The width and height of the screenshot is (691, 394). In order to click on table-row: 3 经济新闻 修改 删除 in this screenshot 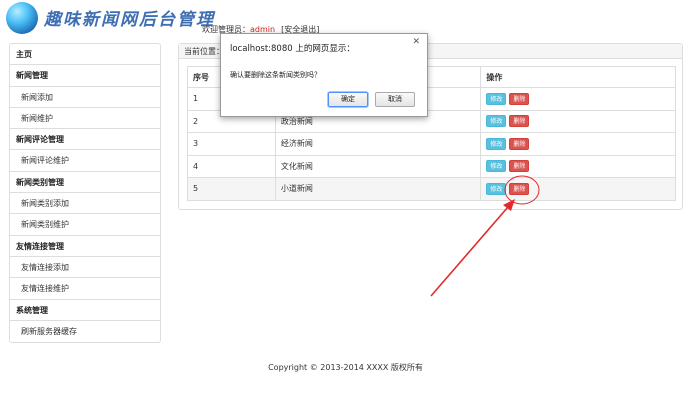, I will do `click(431, 144)`.